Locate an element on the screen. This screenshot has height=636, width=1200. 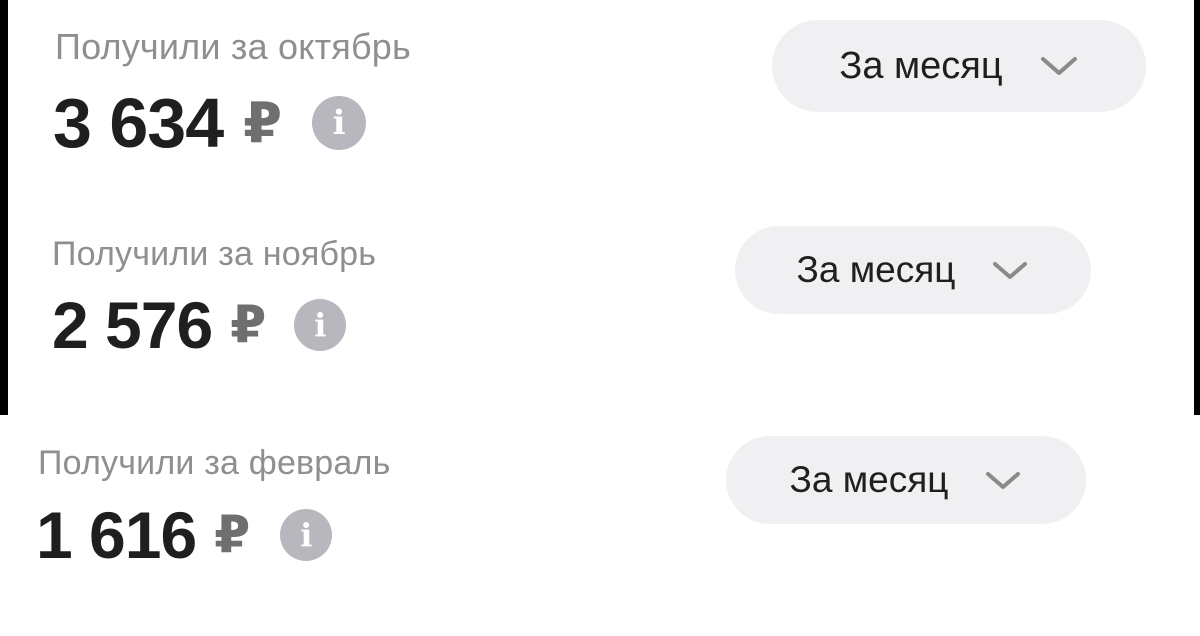
income-period-label: Получили за февраль is located at coordinates (214, 463).